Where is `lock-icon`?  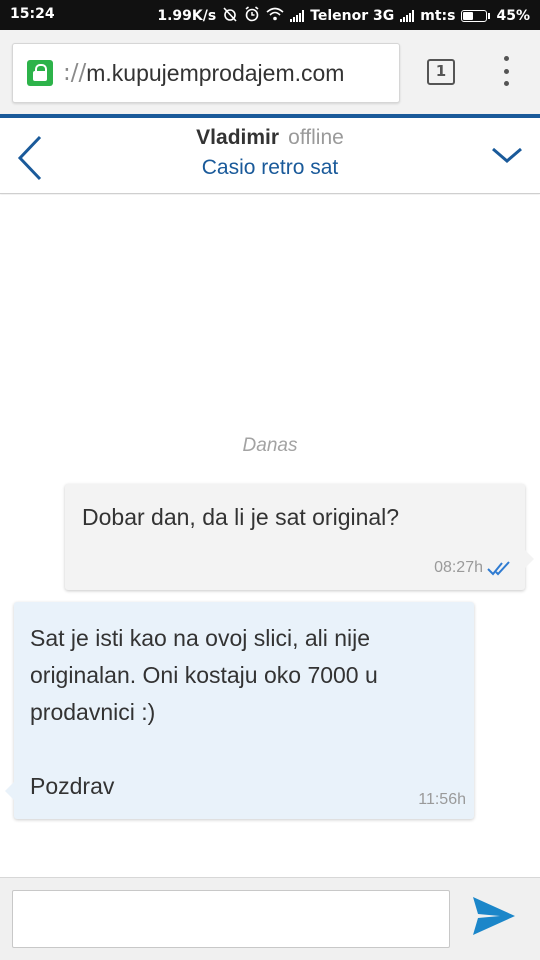
lock-icon is located at coordinates (40, 73).